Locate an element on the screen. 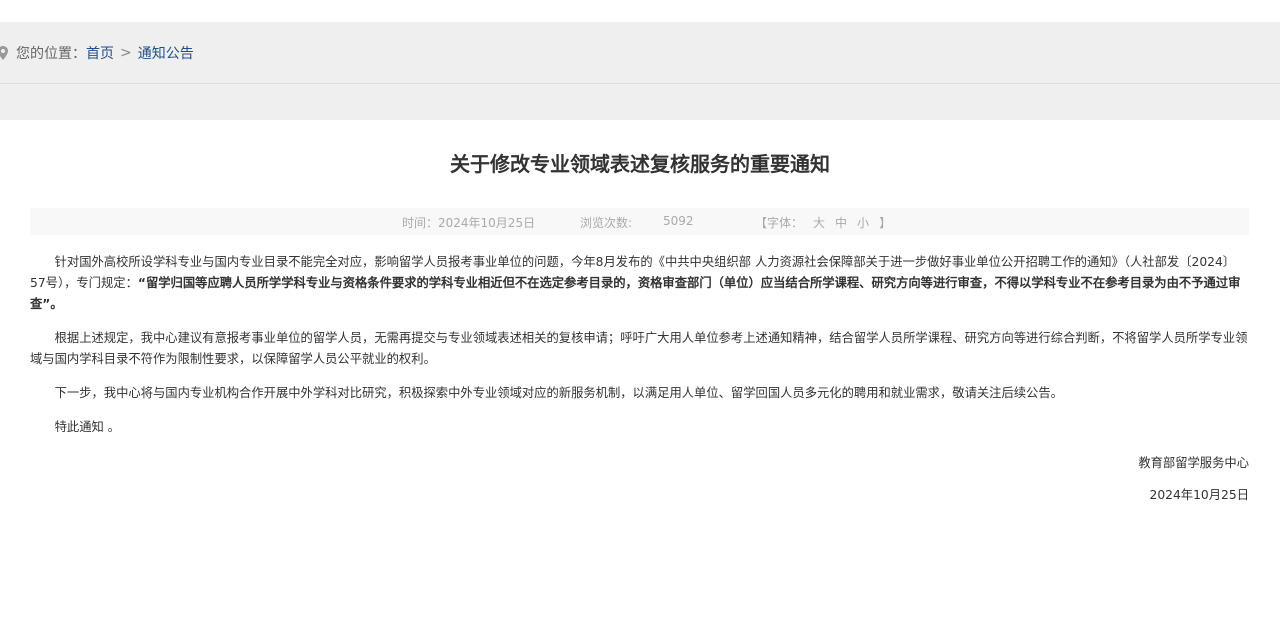  signature-date: 2024年10月25日 is located at coordinates (1199, 495).